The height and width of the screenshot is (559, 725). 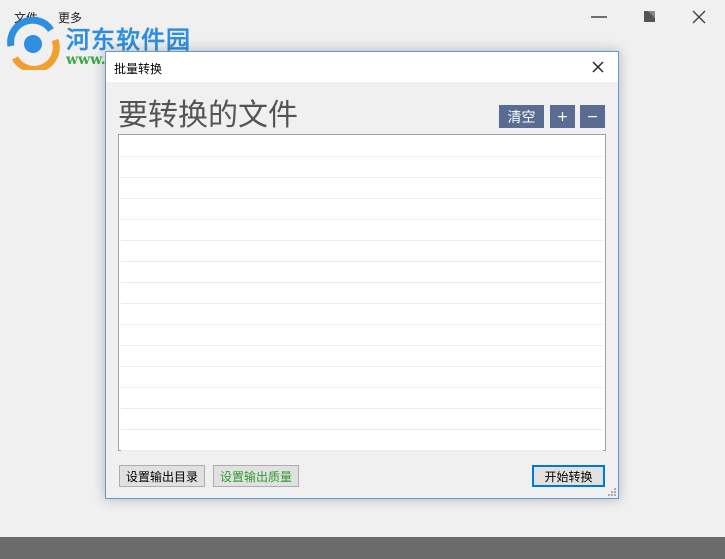 I want to click on watermark-logo-icon, so click(x=33, y=43).